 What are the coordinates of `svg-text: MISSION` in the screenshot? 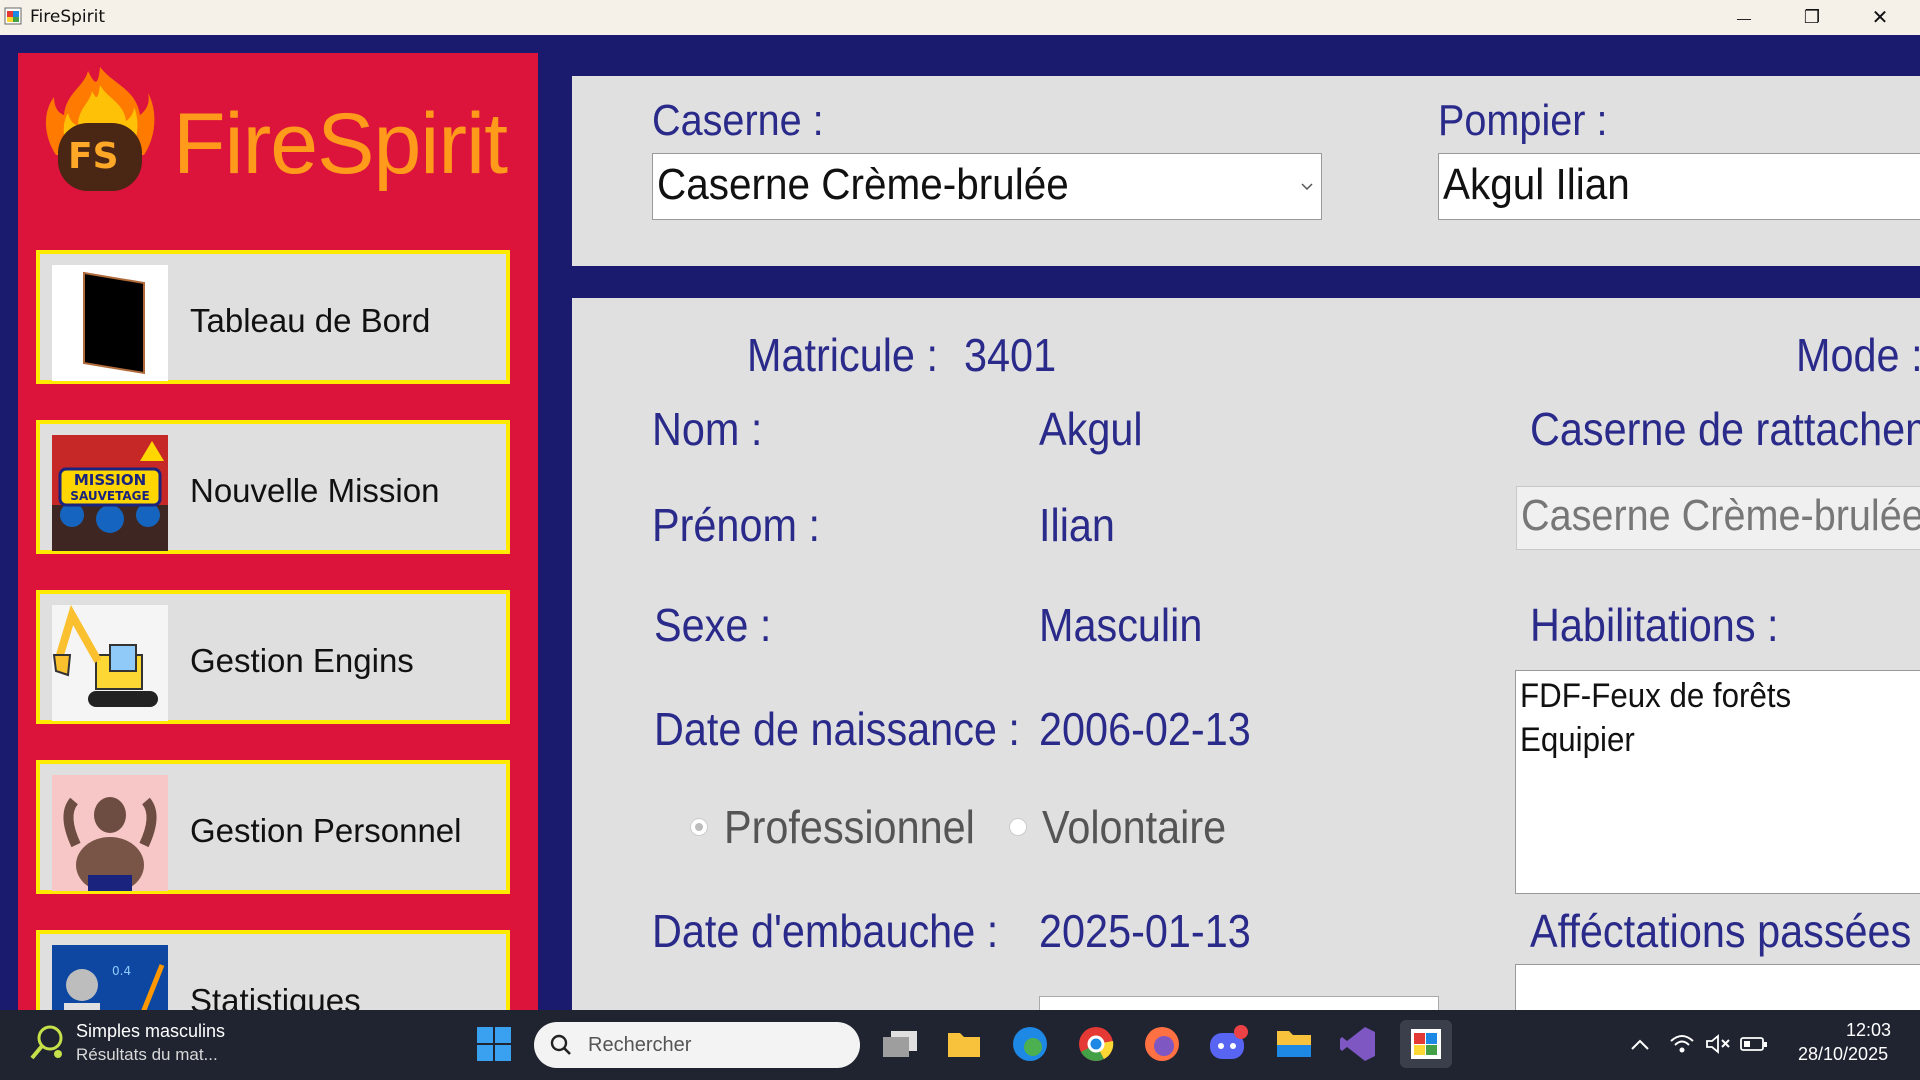 It's located at (110, 480).